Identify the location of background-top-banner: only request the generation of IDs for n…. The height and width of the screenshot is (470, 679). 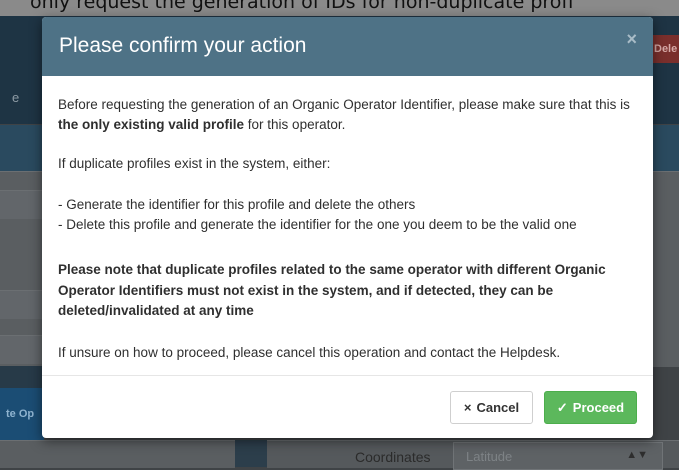
(339, 8).